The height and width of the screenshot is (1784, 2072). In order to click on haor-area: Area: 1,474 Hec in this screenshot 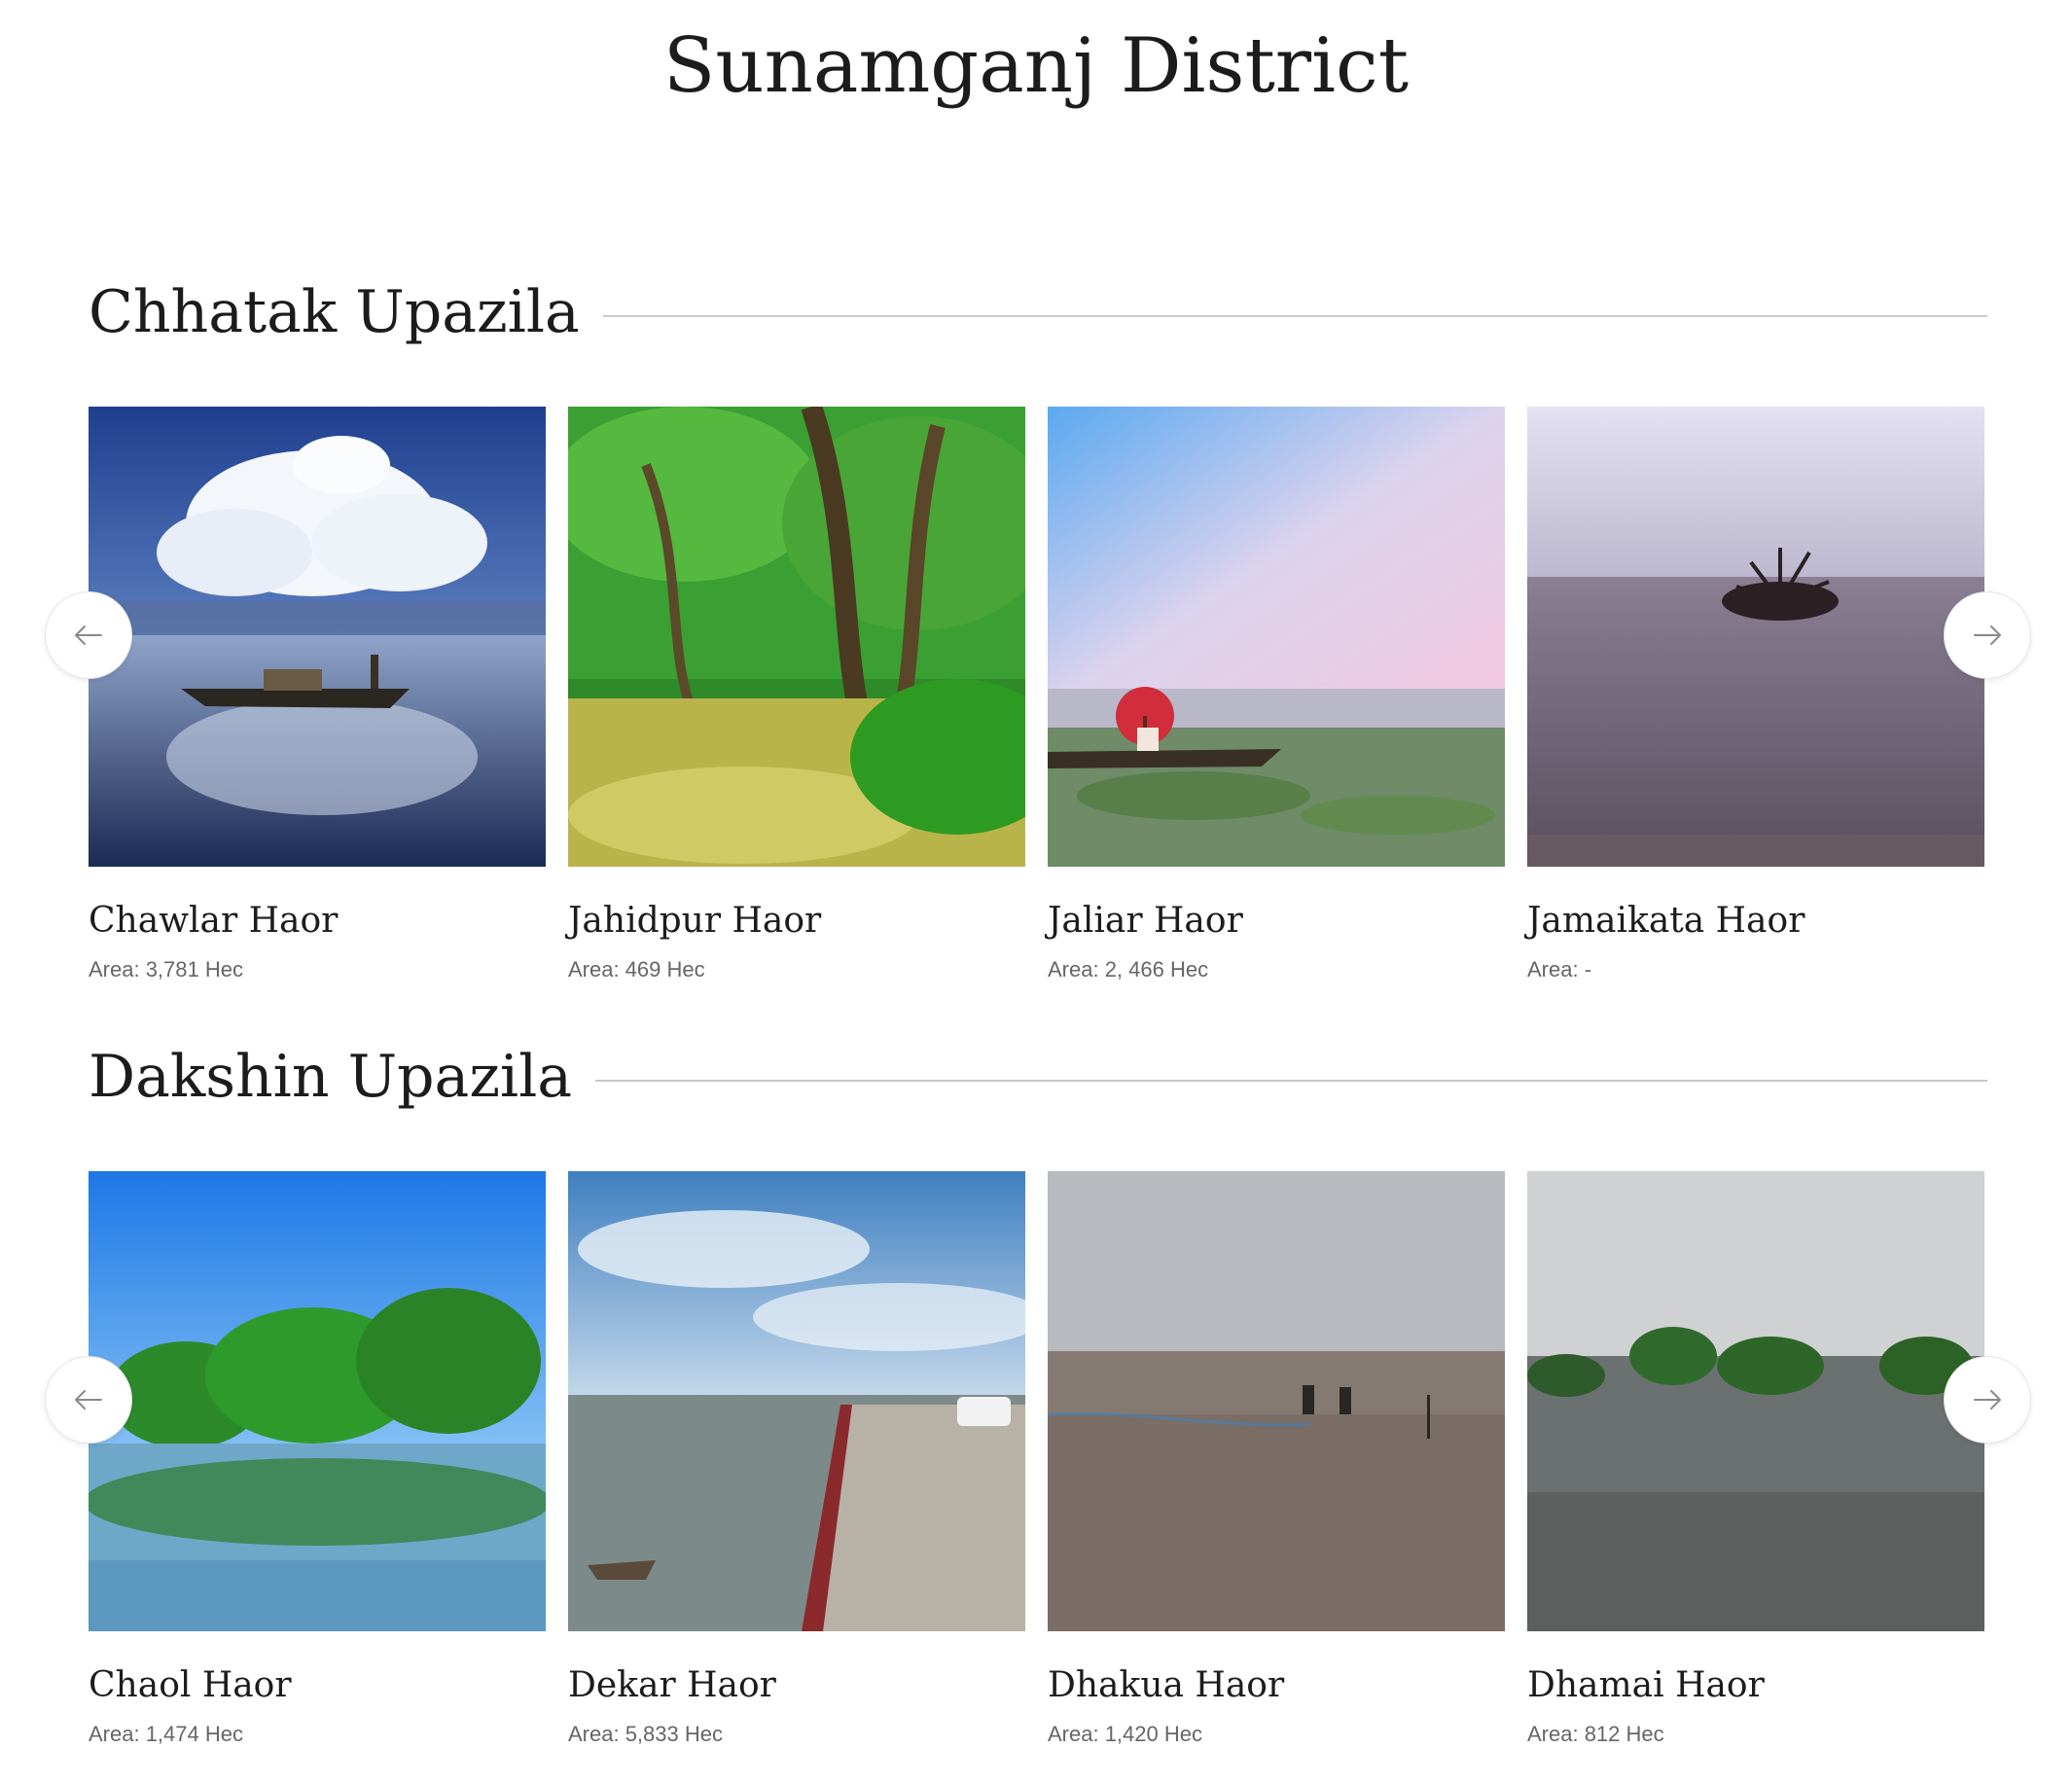, I will do `click(166, 1734)`.